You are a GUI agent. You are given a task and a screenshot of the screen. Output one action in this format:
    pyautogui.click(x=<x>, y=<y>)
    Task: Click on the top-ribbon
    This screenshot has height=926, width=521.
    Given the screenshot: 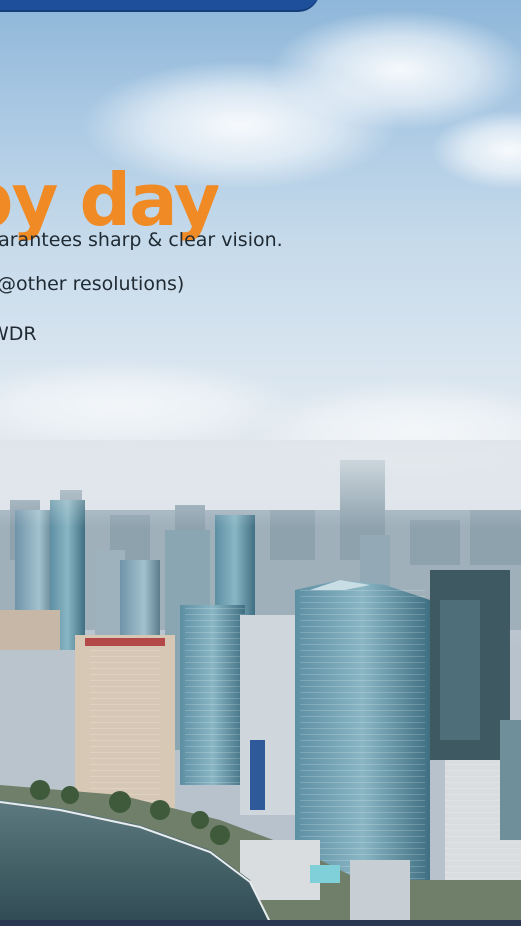 What is the action you would take?
    pyautogui.click(x=160, y=6)
    